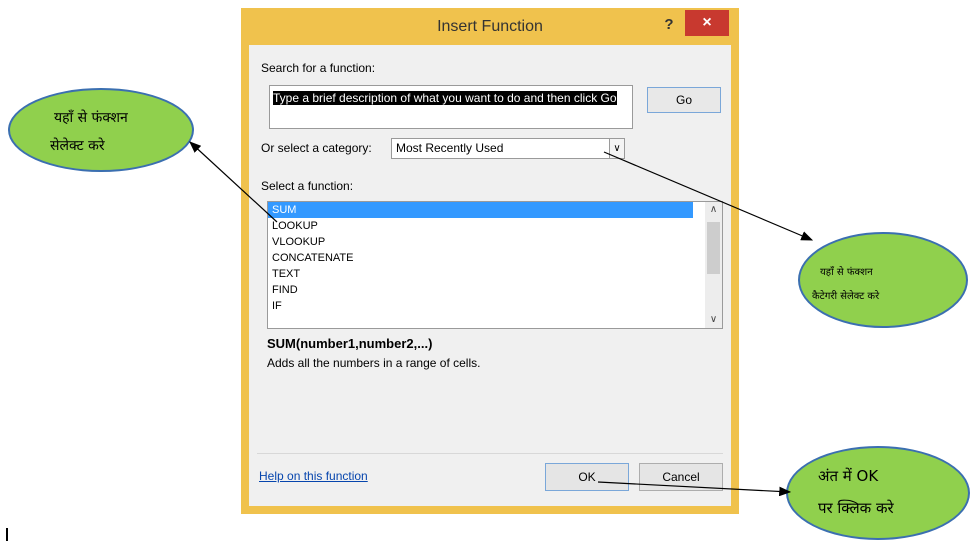 The image size is (976, 545). I want to click on arrow-to-click-ok-callout, so click(694, 489).